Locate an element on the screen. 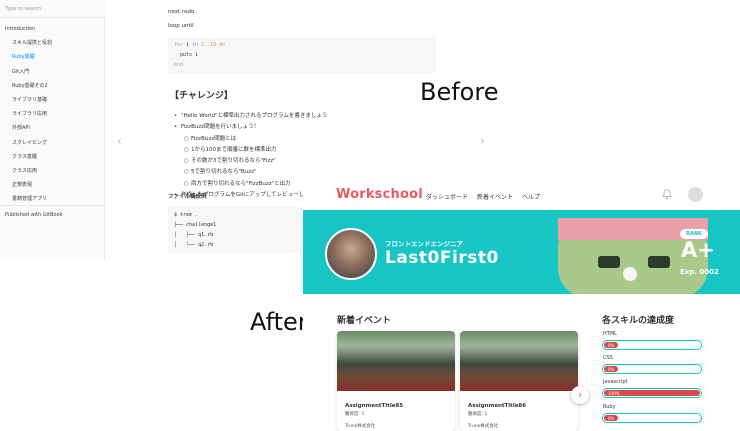 This screenshot has height=431, width=740. code-keyword: for is located at coordinates (179, 45).